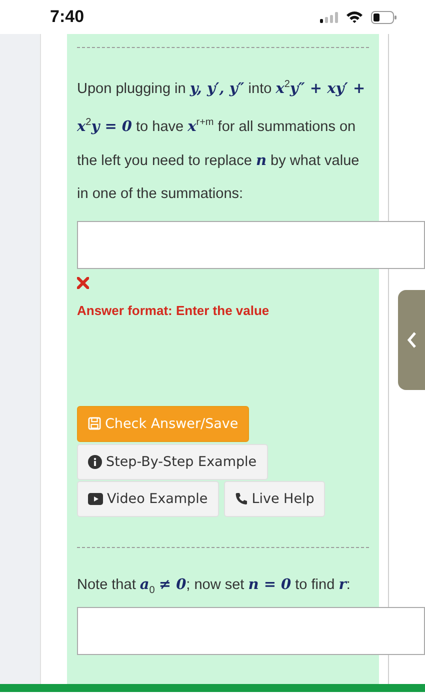 This screenshot has width=425, height=700. I want to click on wifi-icon, so click(354, 17).